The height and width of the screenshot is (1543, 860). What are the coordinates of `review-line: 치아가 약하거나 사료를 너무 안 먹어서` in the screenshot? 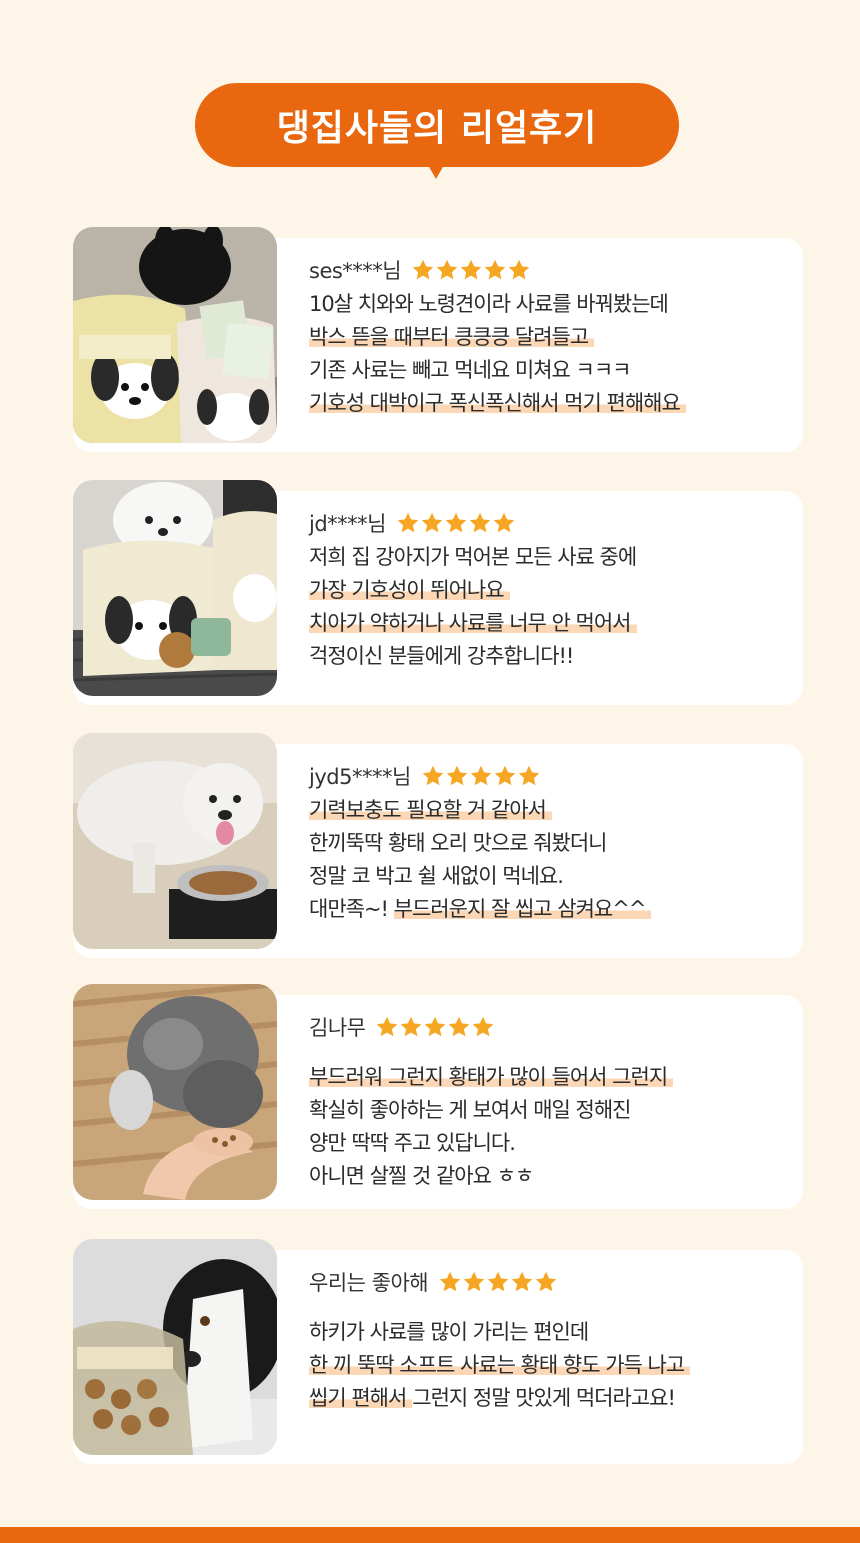 It's located at (551, 623).